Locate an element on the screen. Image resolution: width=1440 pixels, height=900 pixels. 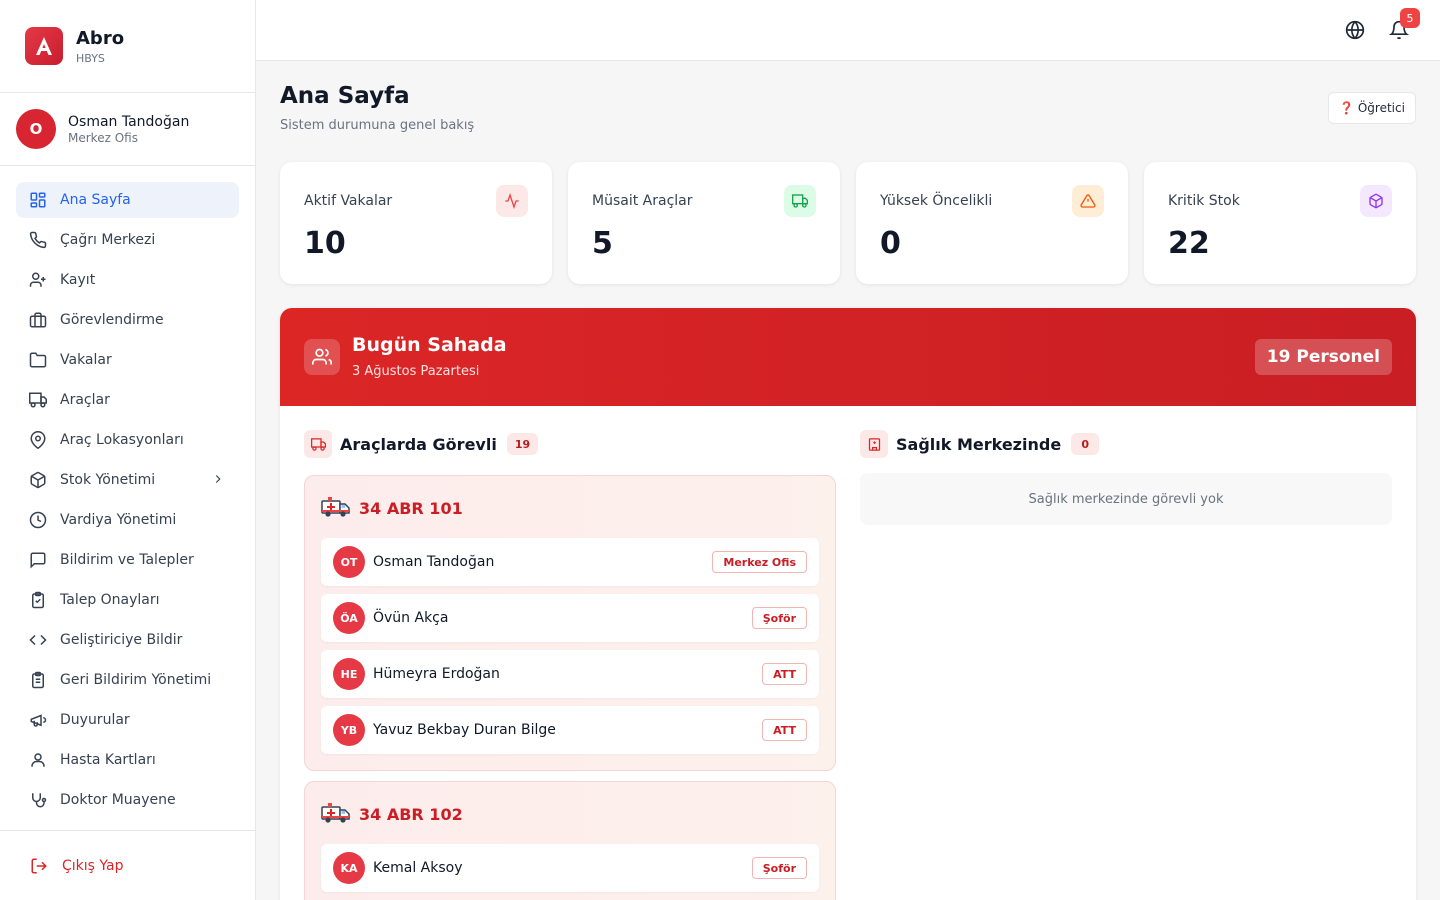
sidebar-item-label: Stok Yönetimi is located at coordinates (108, 480).